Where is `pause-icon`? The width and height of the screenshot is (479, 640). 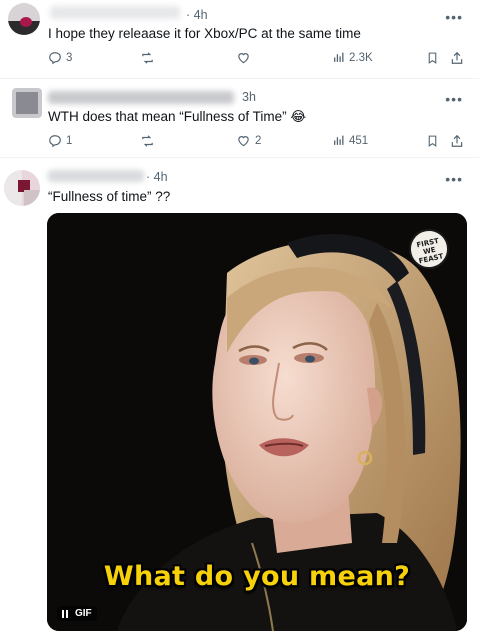 pause-icon is located at coordinates (65, 613).